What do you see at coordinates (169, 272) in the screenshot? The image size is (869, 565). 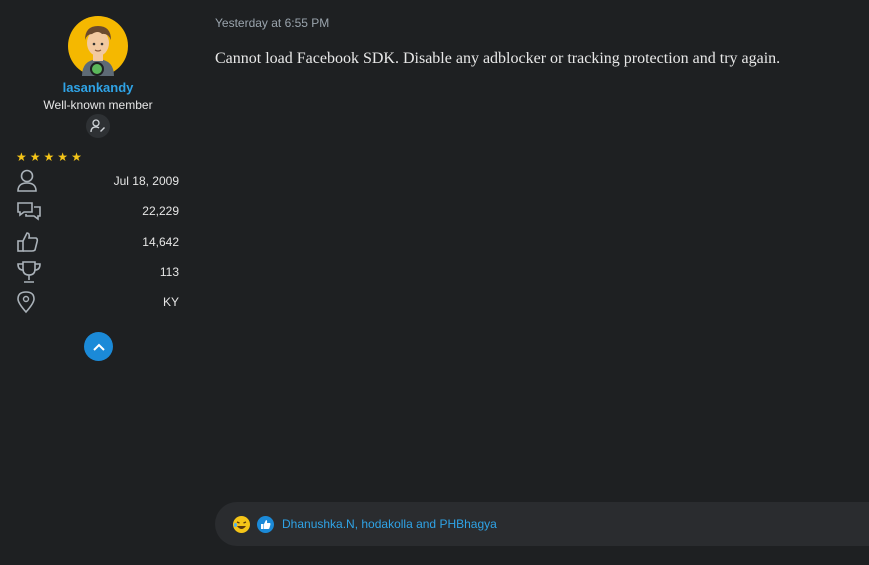 I see `stat-value: 113` at bounding box center [169, 272].